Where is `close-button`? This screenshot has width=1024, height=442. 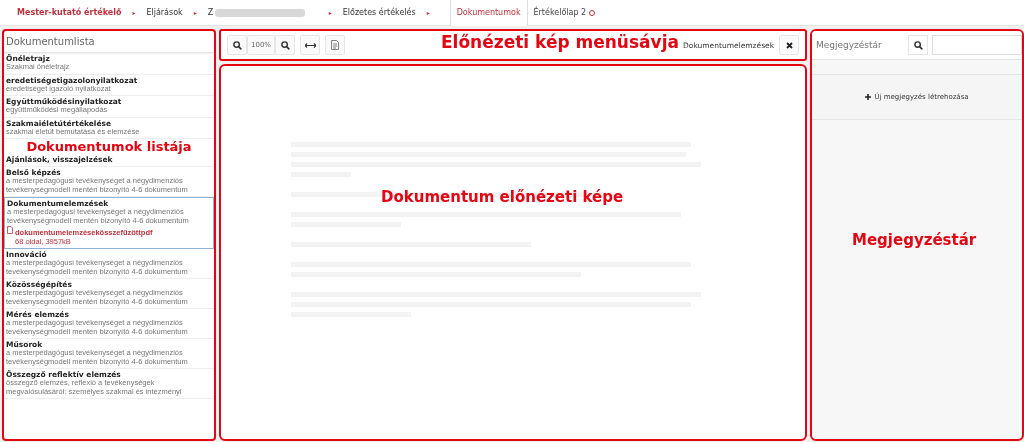
close-button is located at coordinates (789, 45).